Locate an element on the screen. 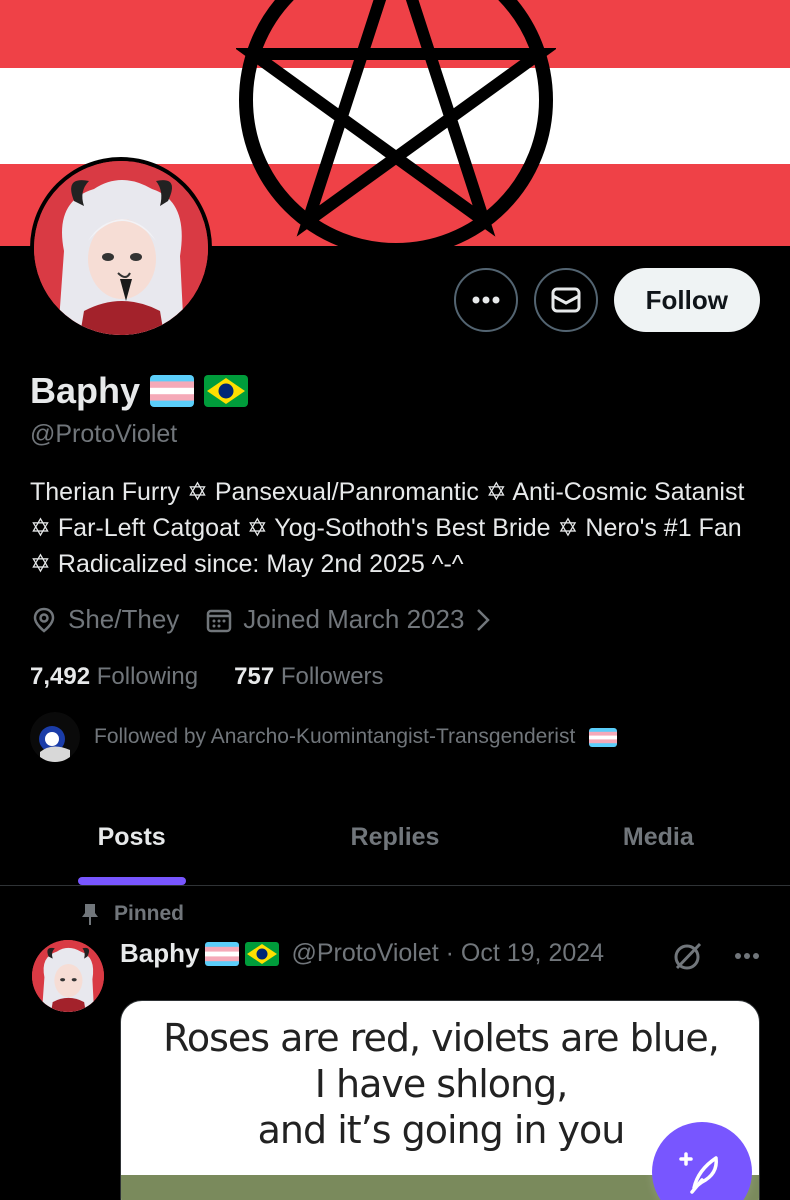 The image size is (790, 1200). following-stat: 7,492 Following is located at coordinates (114, 677).